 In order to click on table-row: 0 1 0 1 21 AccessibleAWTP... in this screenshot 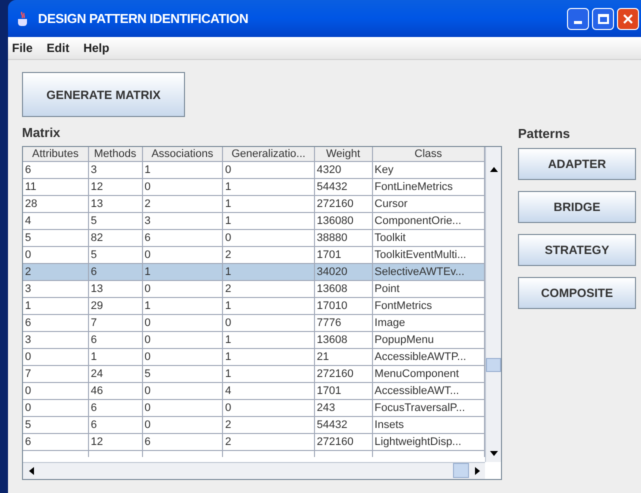, I will do `click(254, 357)`.